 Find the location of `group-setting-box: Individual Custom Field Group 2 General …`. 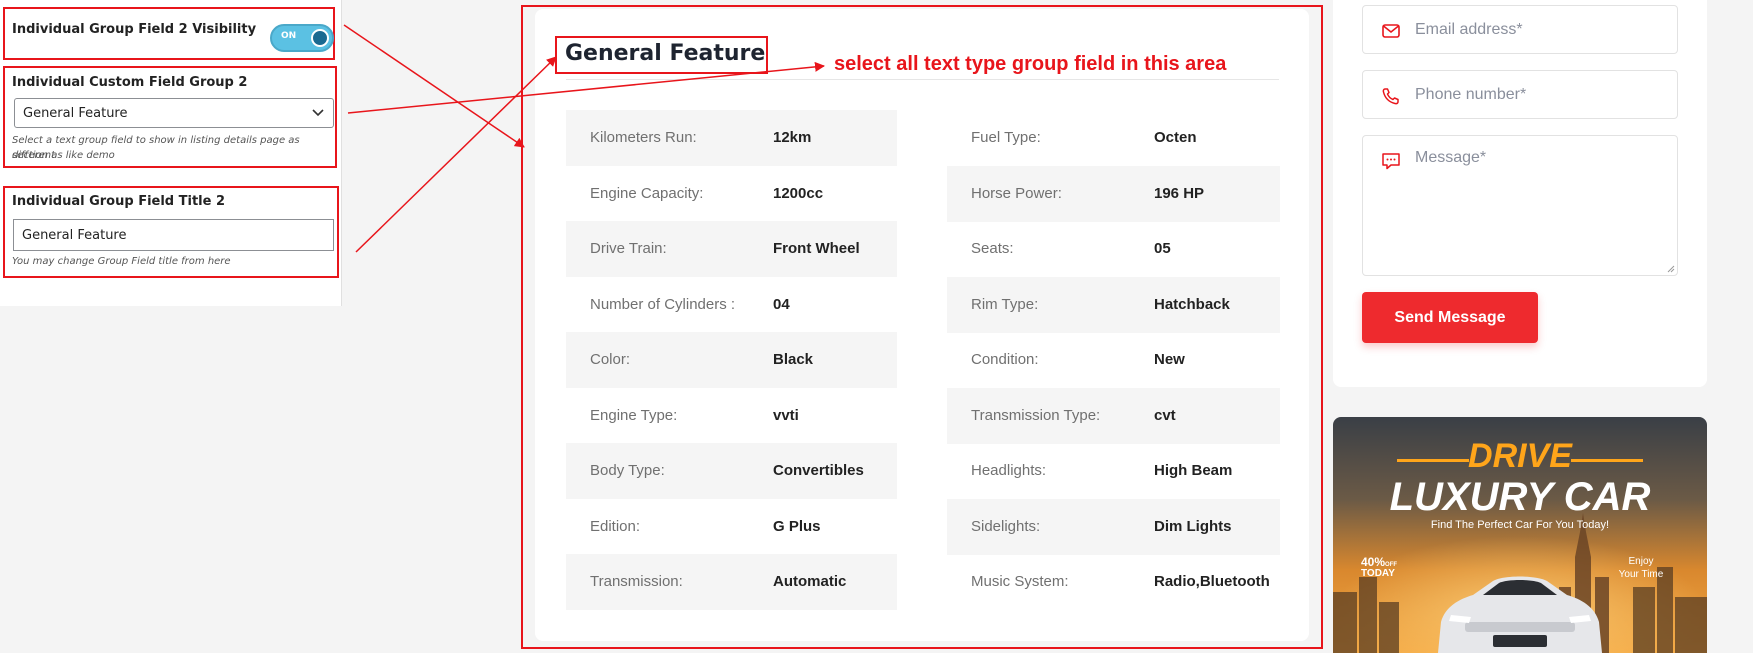

group-setting-box: Individual Custom Field Group 2 General … is located at coordinates (170, 117).